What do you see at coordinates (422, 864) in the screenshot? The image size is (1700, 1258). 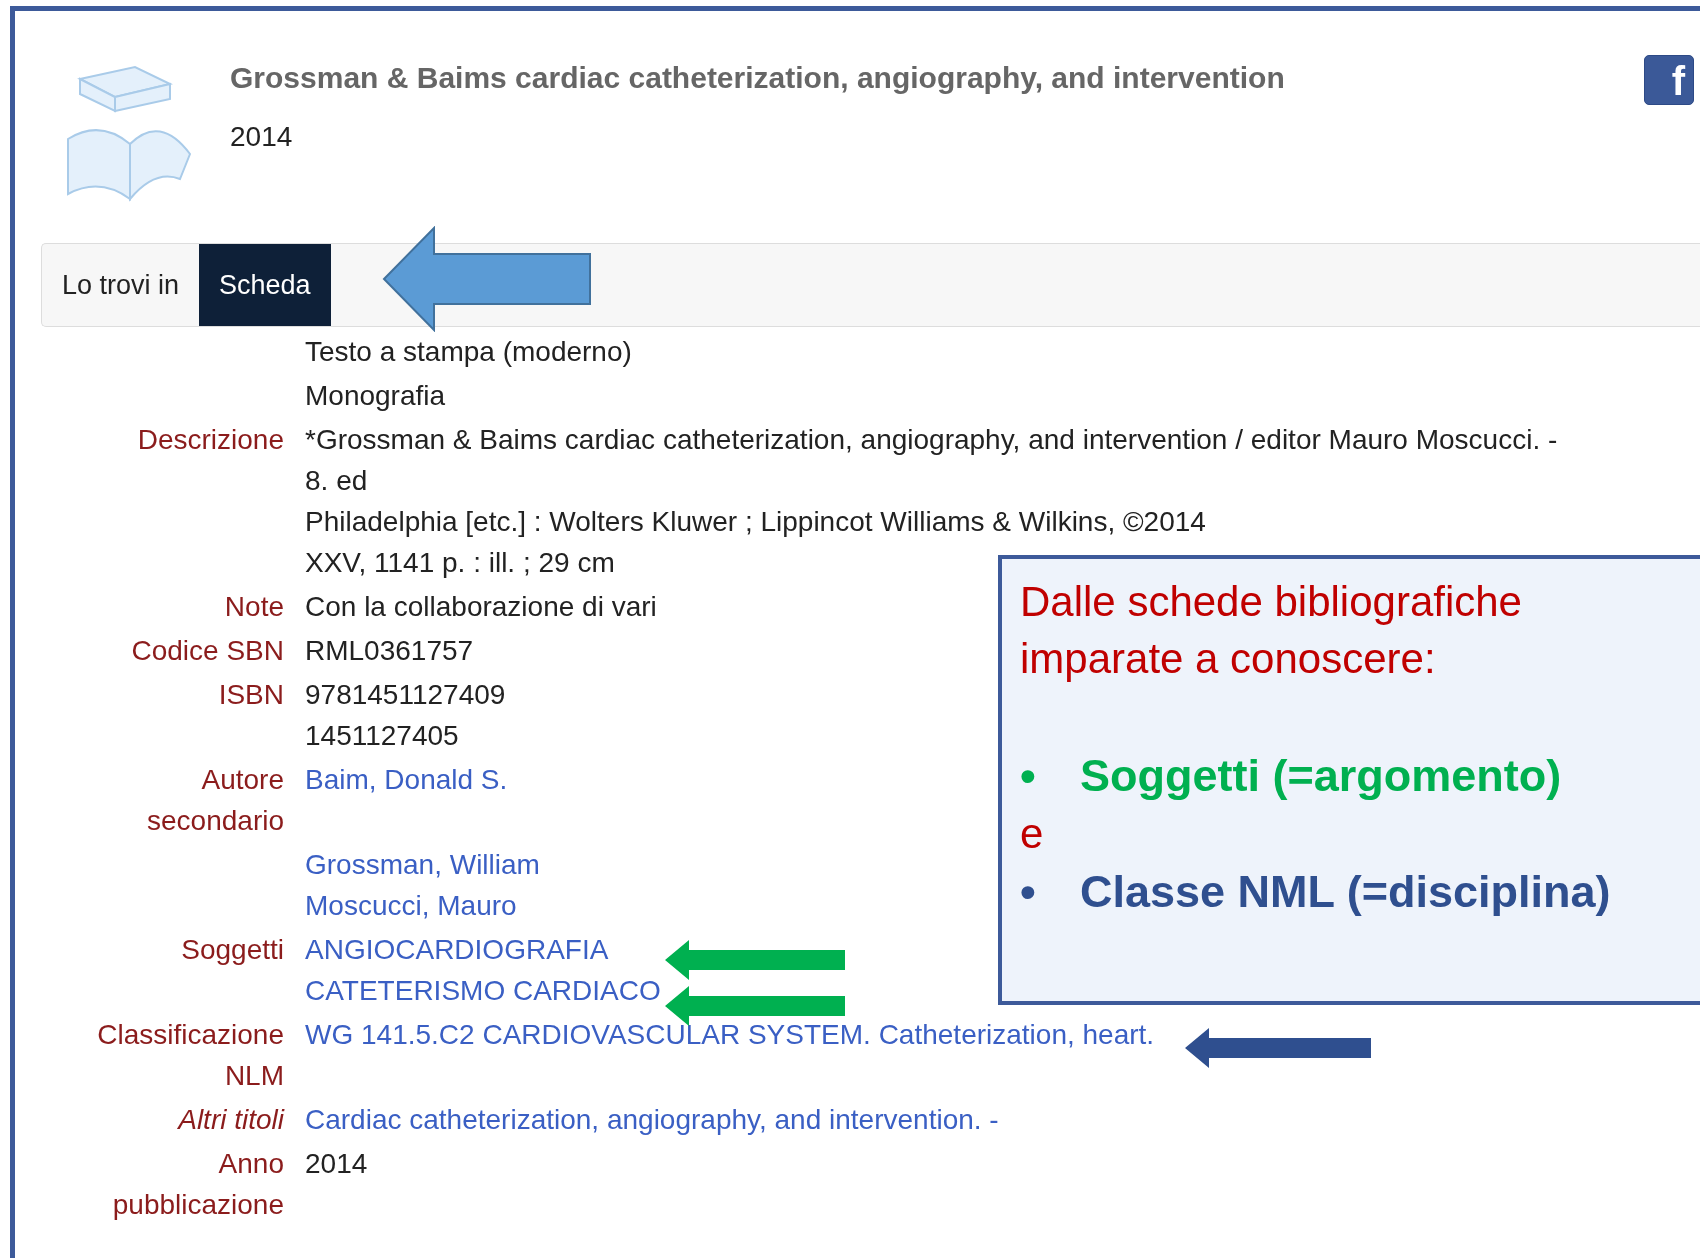 I see `catalog-link: Grossman, William` at bounding box center [422, 864].